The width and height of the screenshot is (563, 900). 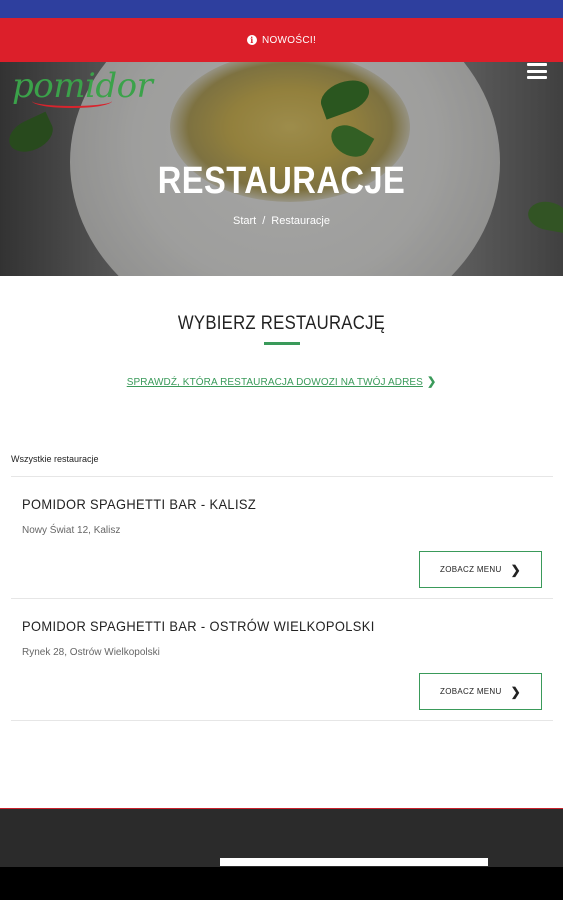 I want to click on breadcrumb-home: Start, so click(x=244, y=221).